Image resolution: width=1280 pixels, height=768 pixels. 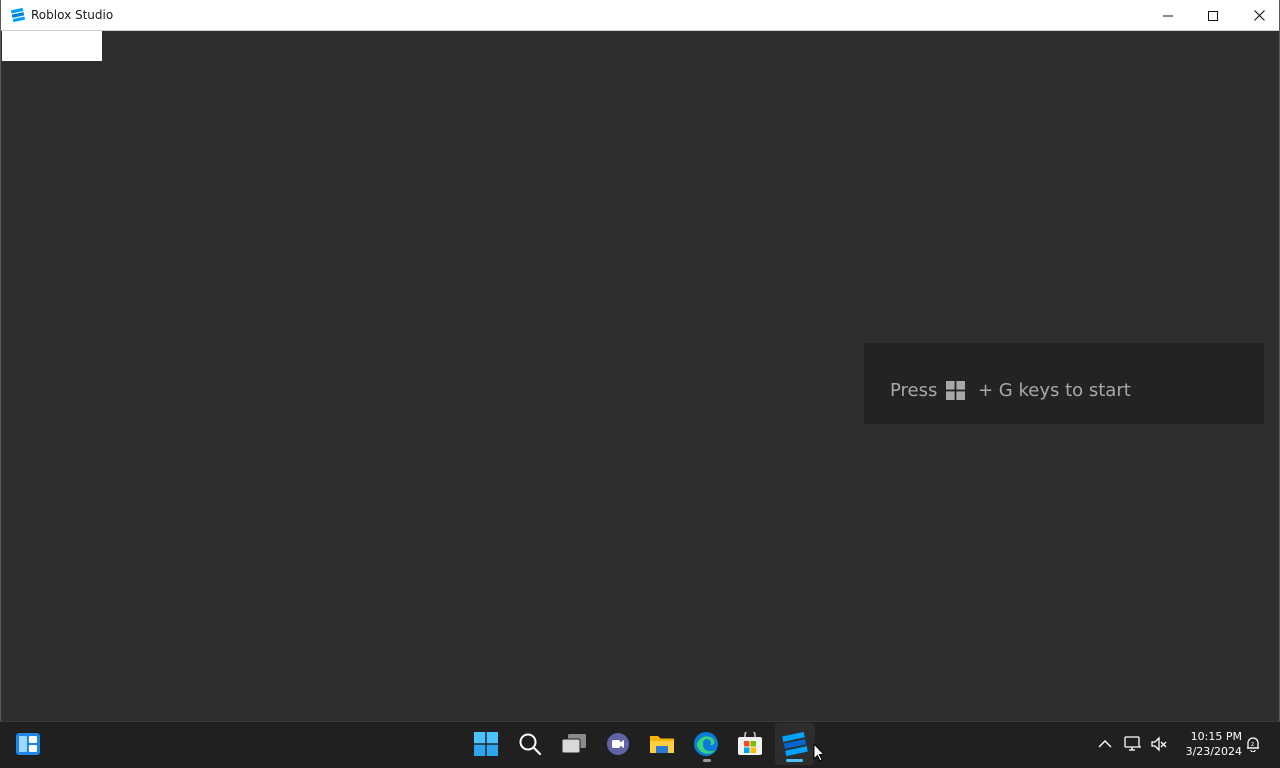 I want to click on mouse-cursor-icon, so click(x=819, y=752).